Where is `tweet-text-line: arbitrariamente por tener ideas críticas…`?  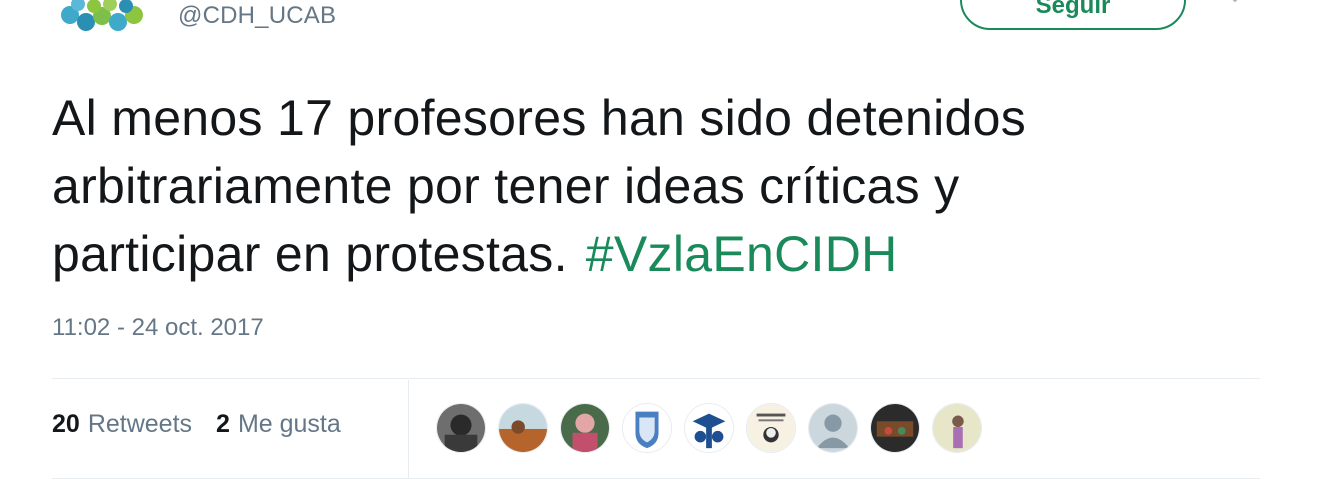
tweet-text-line: arbitrariamente por tener ideas críticas… is located at coordinates (506, 186).